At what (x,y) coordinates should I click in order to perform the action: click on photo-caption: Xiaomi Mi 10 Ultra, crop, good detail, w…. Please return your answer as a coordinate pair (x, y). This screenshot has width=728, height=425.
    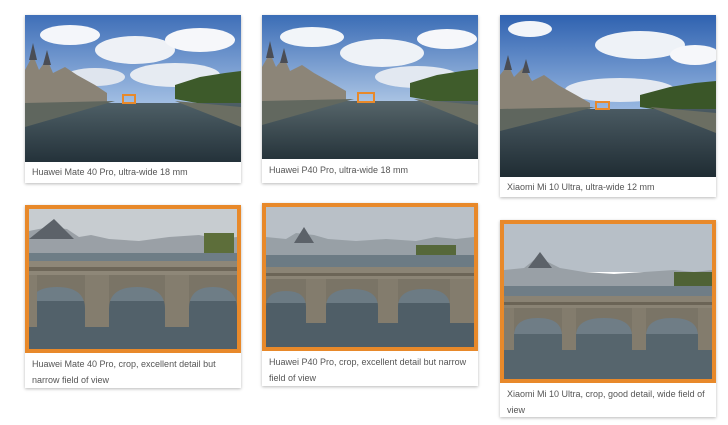
    Looking at the image, I should click on (606, 402).